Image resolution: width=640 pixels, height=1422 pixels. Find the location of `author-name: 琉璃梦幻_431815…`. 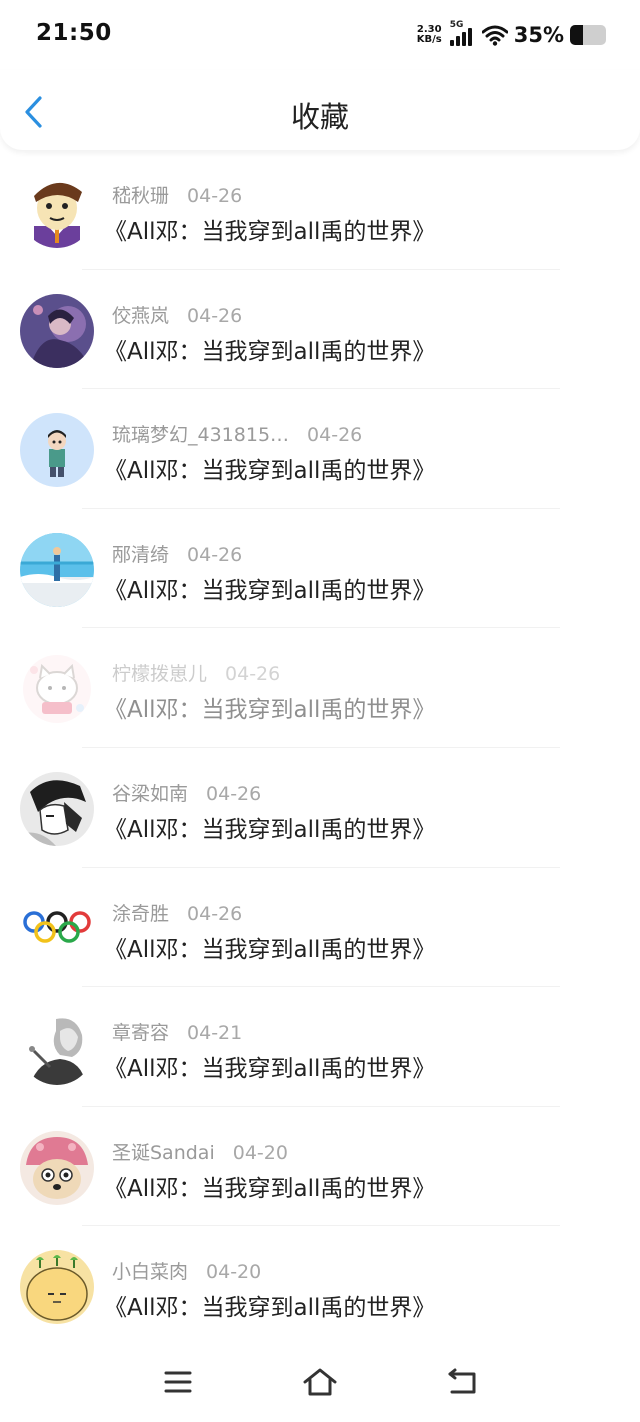

author-name: 琉璃梦幻_431815… is located at coordinates (201, 435).